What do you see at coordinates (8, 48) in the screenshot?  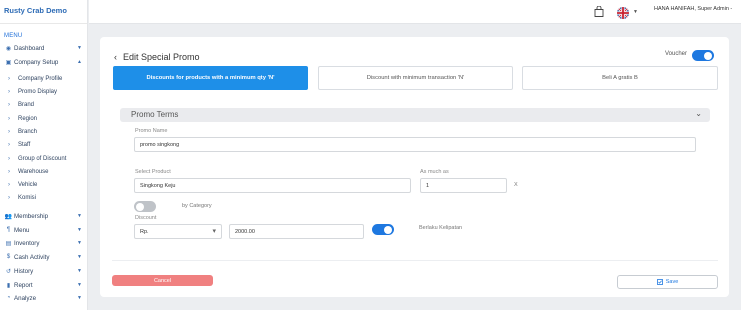 I see `dashboard-icon: ◉` at bounding box center [8, 48].